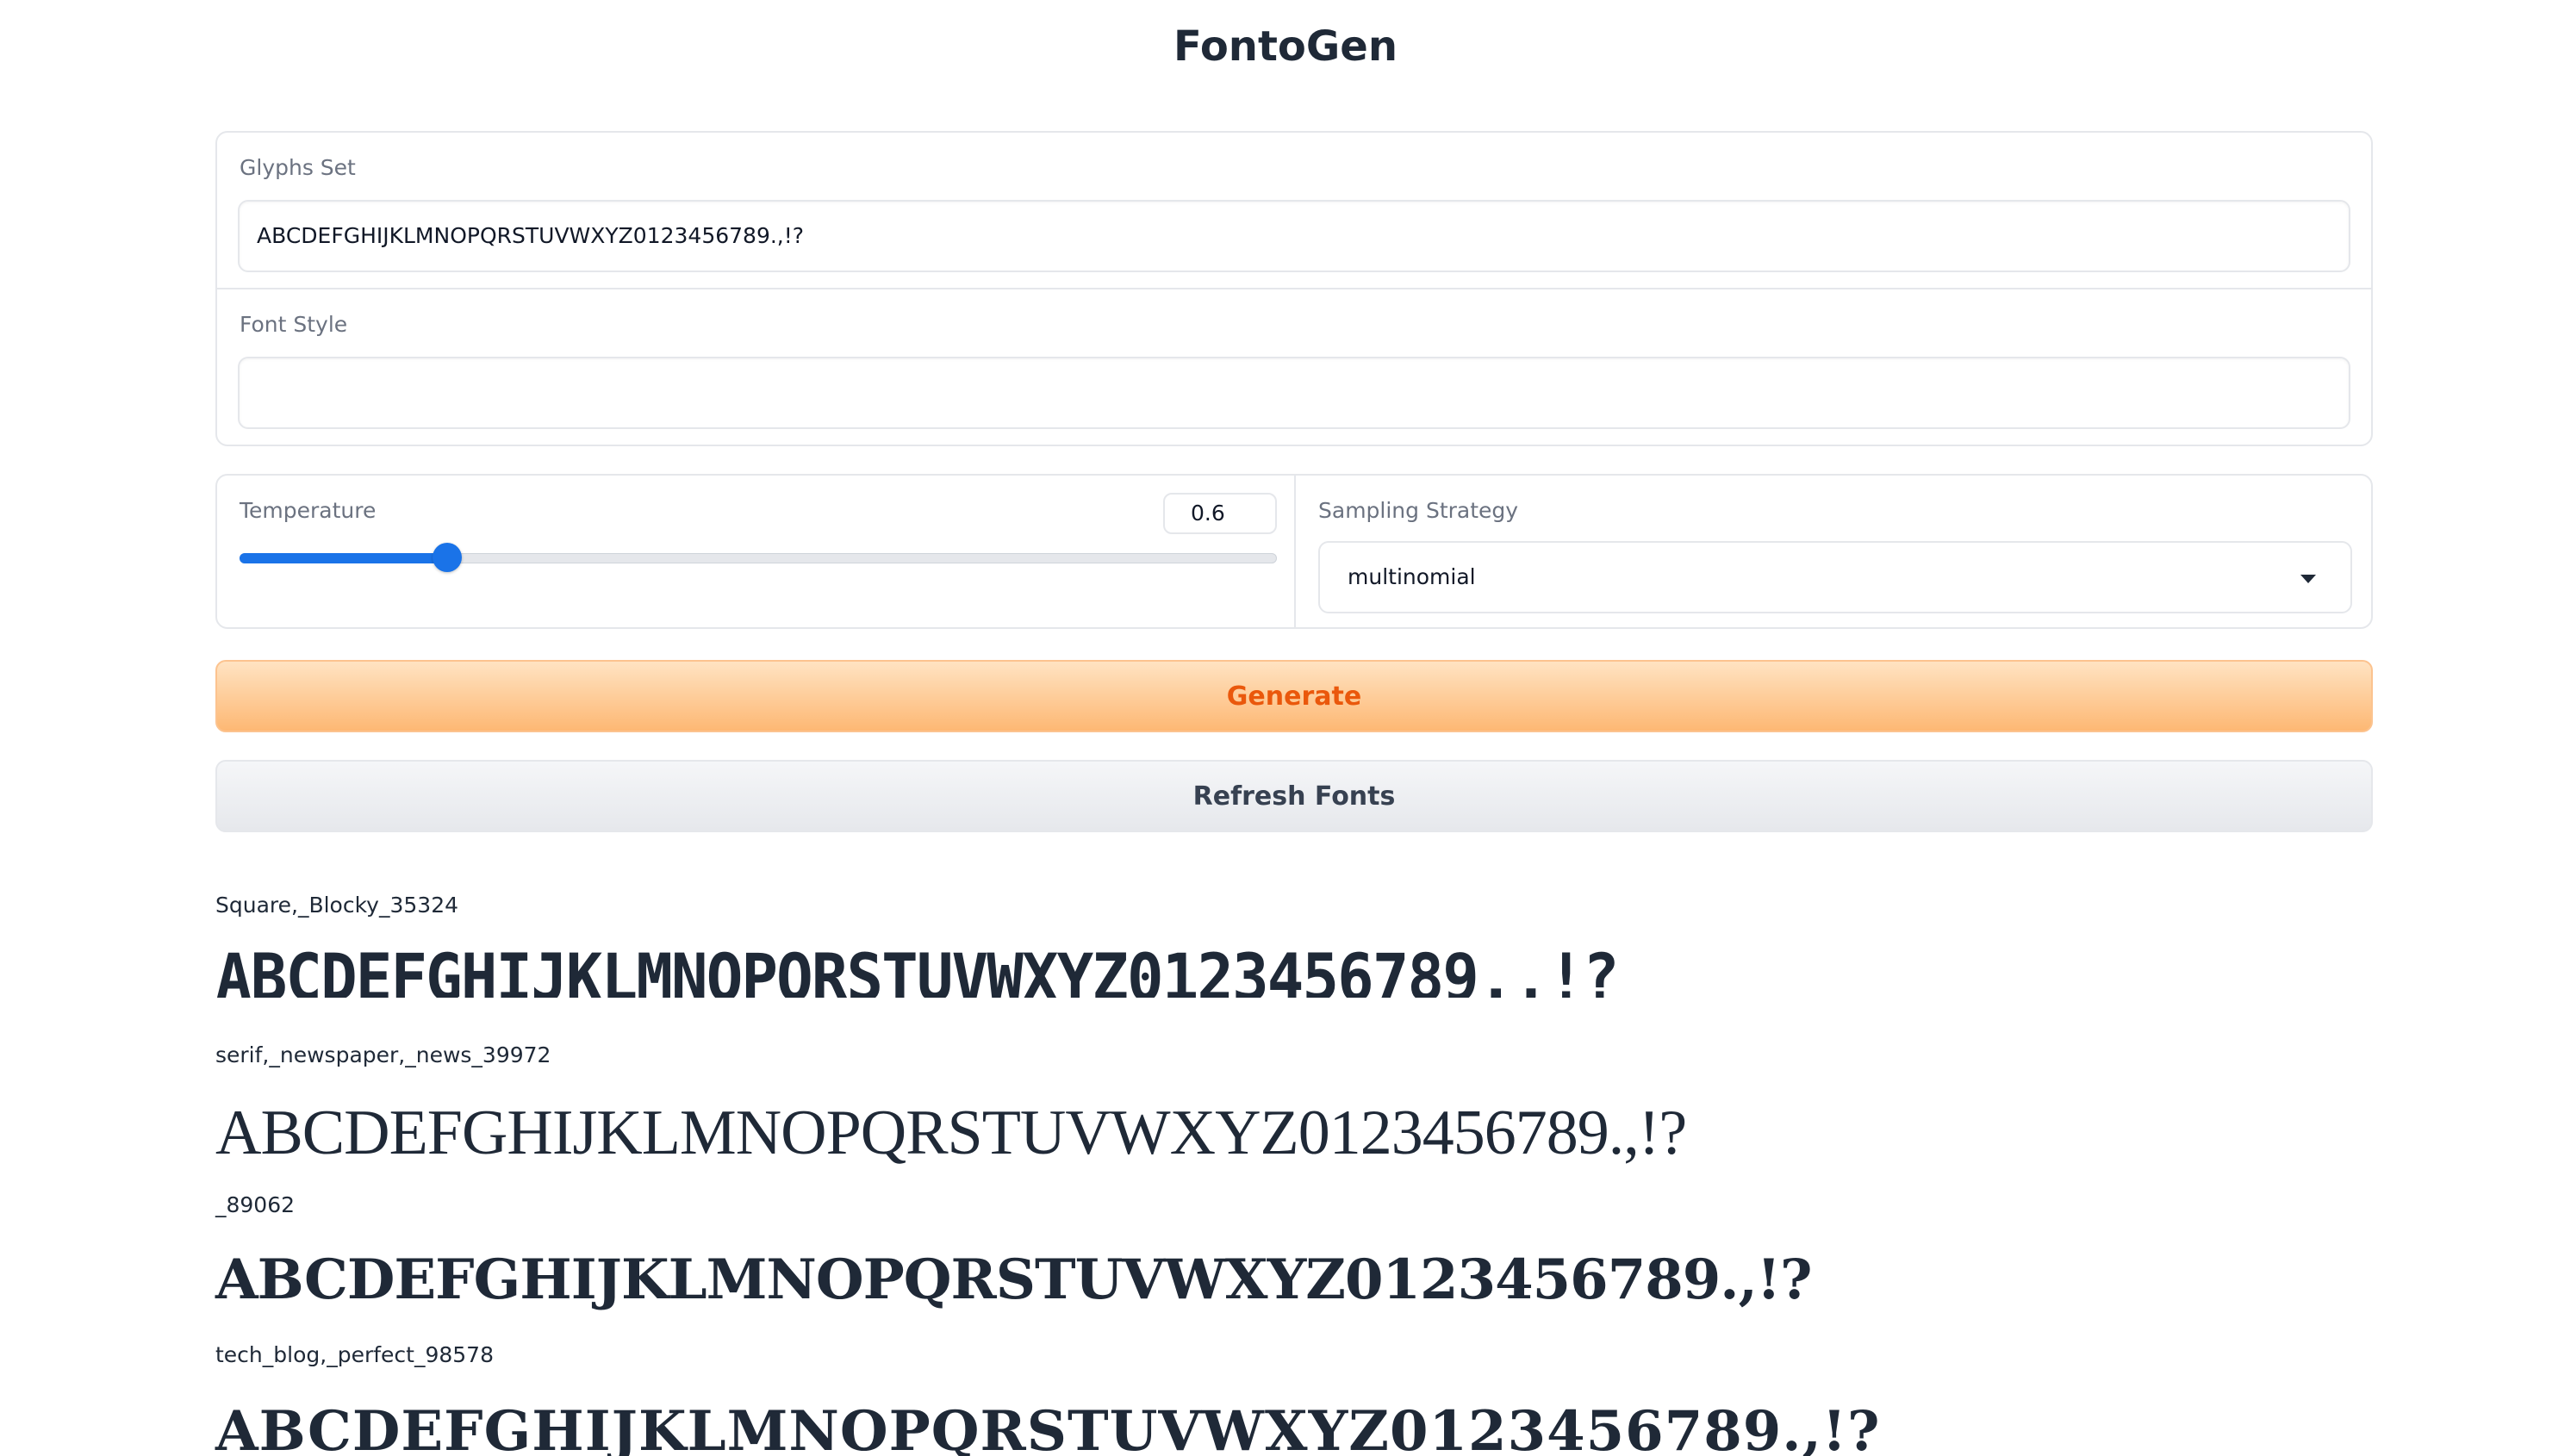 Image resolution: width=2571 pixels, height=1456 pixels. I want to click on font-sample-2: ABCDEFGHIJKLMNOPQRSTUVWXYZ0123456789.,!?, so click(951, 1133).